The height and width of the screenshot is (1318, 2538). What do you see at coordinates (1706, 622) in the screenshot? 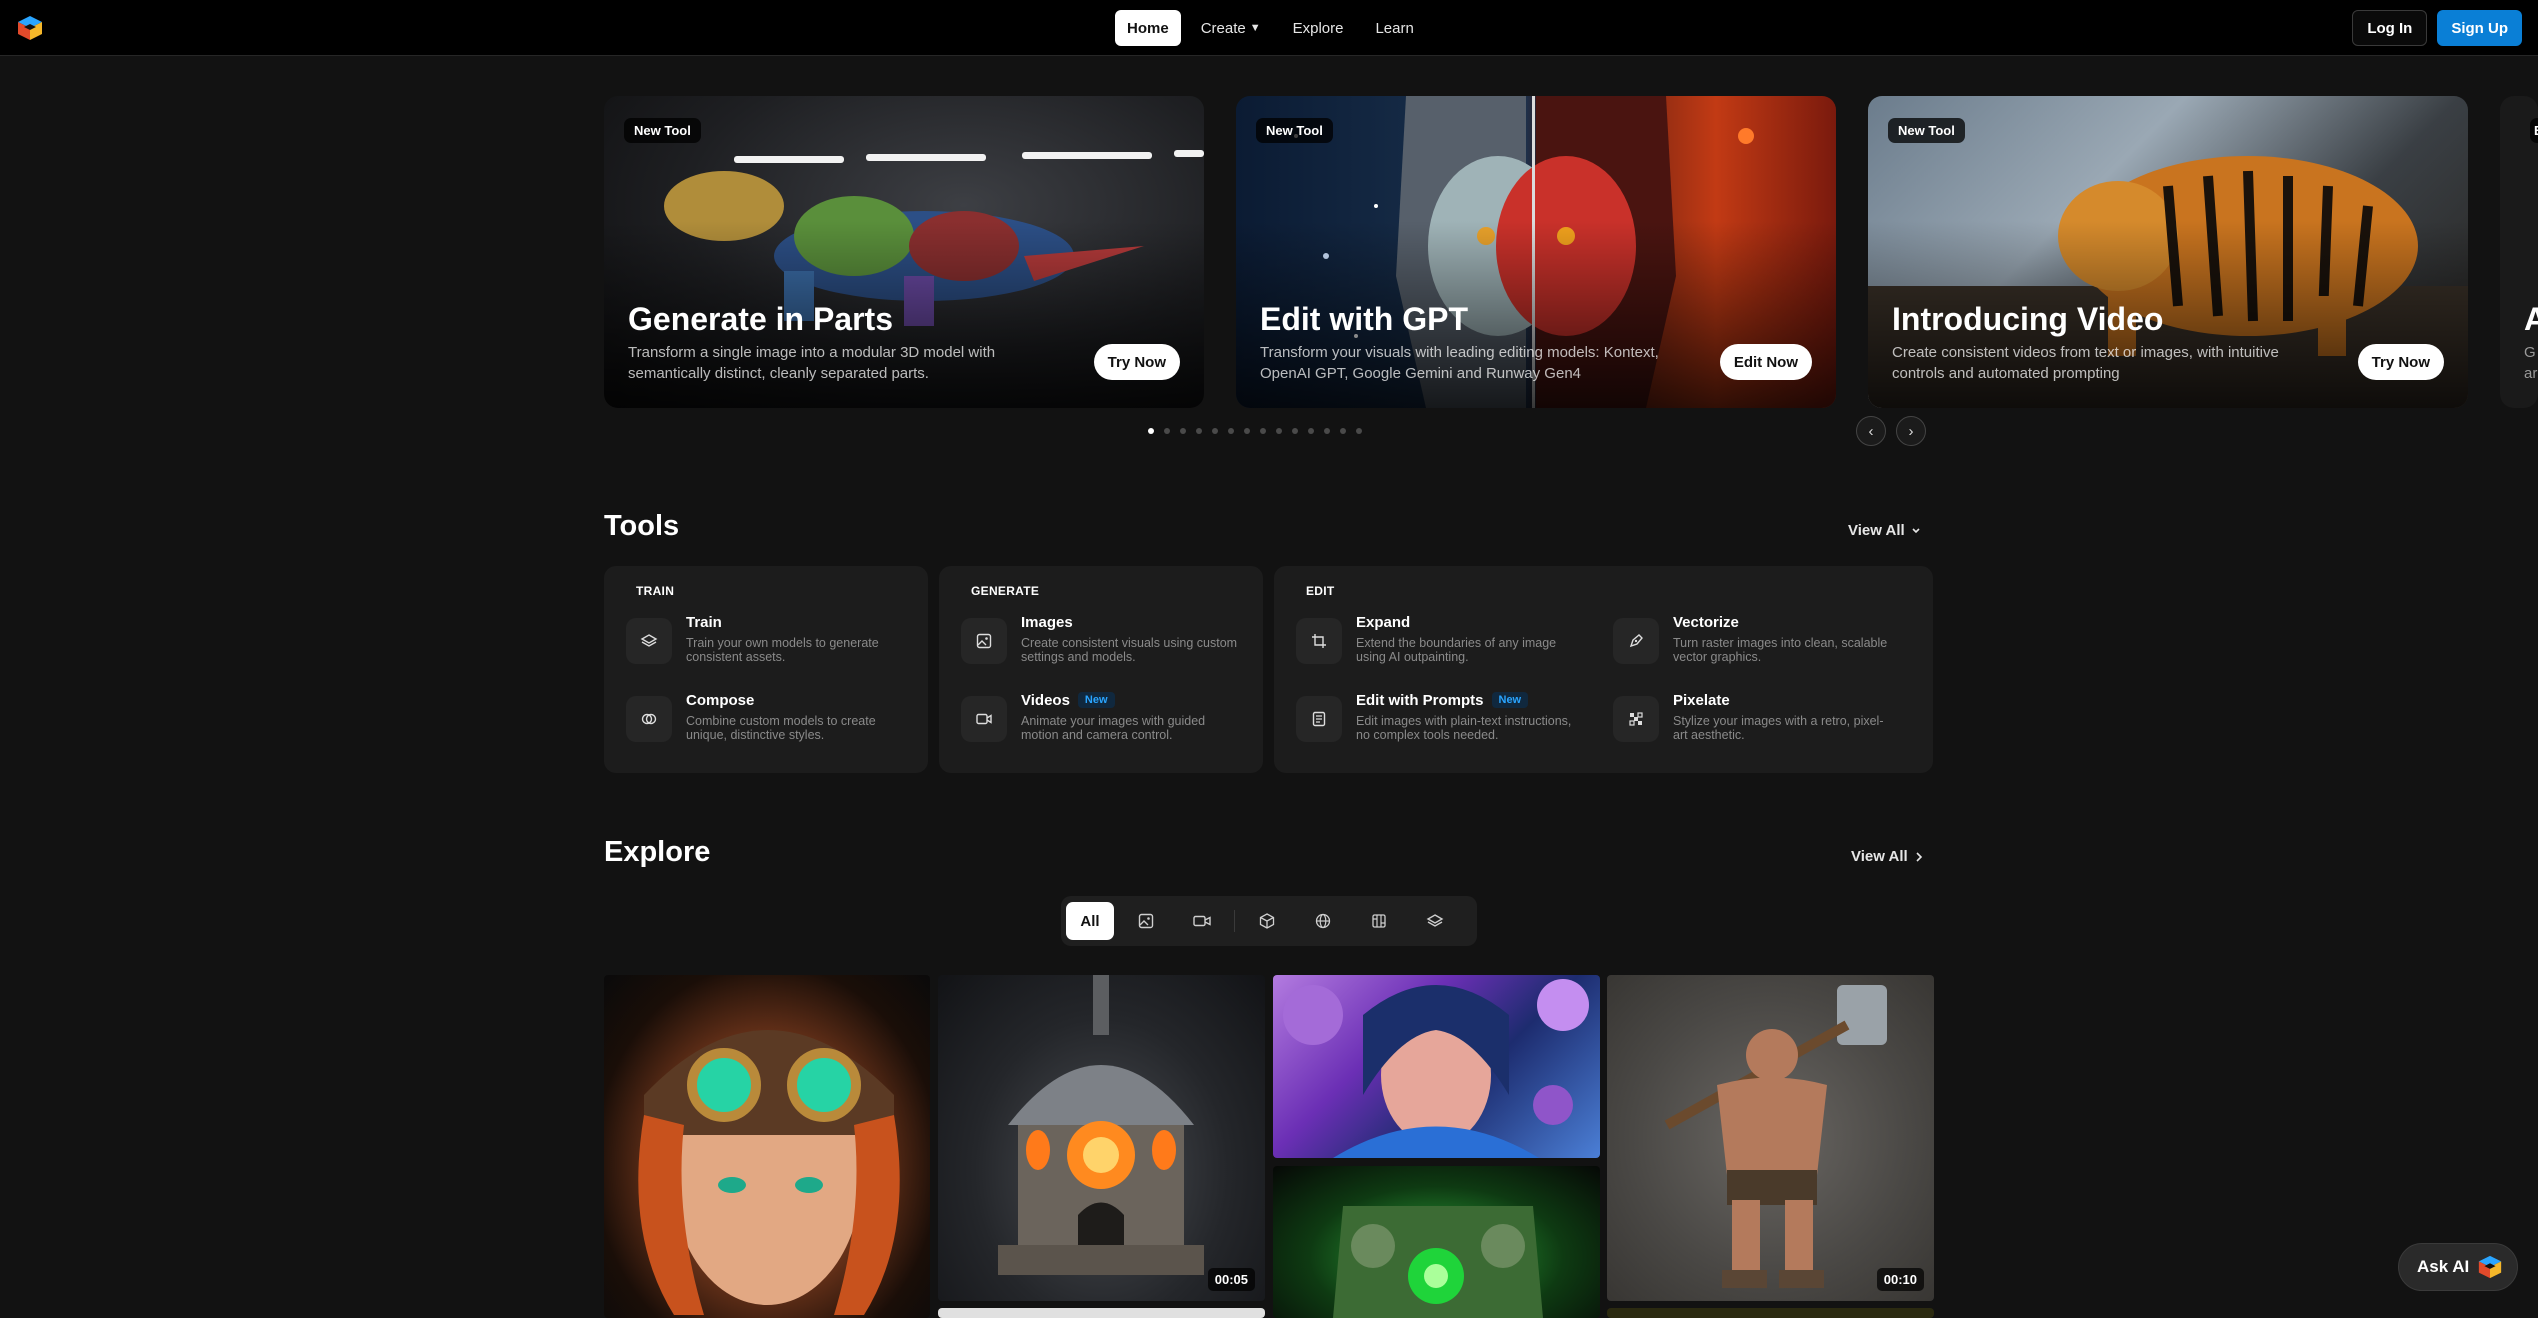
I see `tool-name: Vectorize` at bounding box center [1706, 622].